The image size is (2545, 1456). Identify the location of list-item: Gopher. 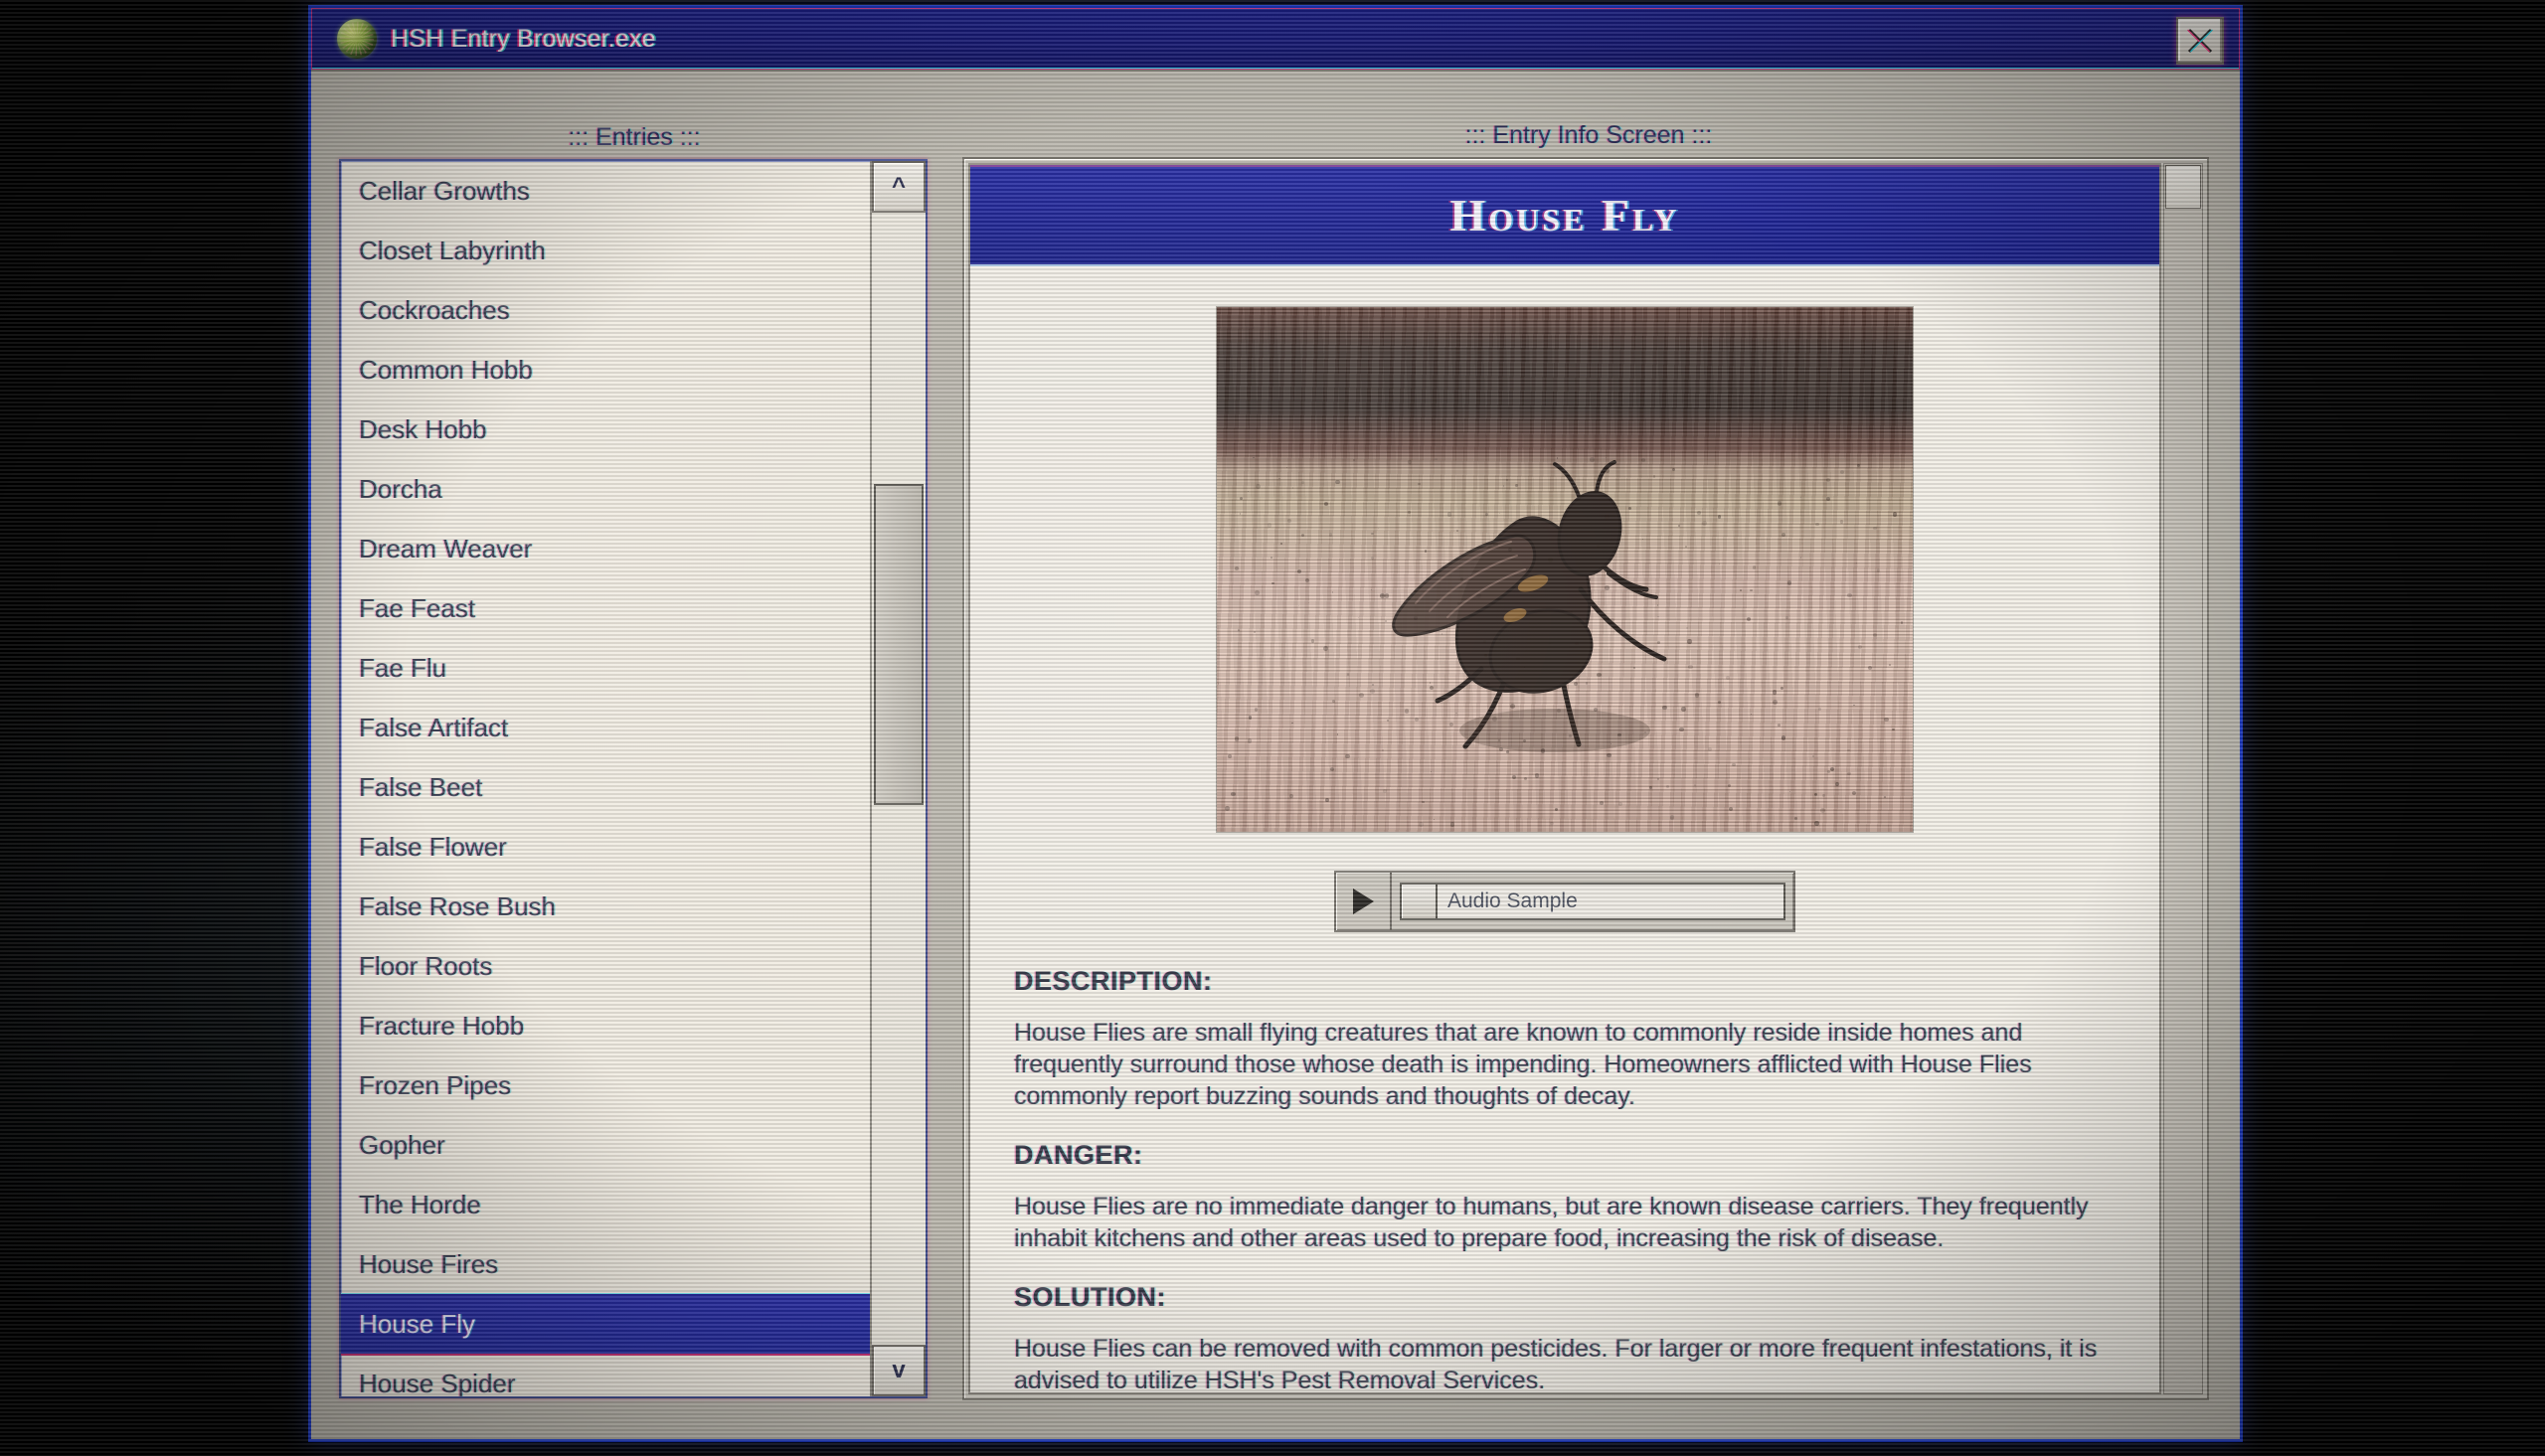
(605, 1145).